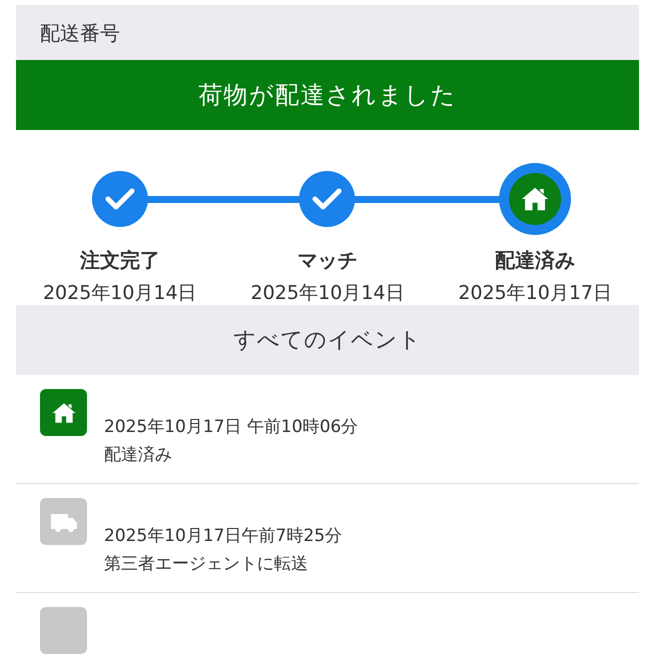  Describe the element at coordinates (535, 260) in the screenshot. I see `step-label: 配達済み` at that location.